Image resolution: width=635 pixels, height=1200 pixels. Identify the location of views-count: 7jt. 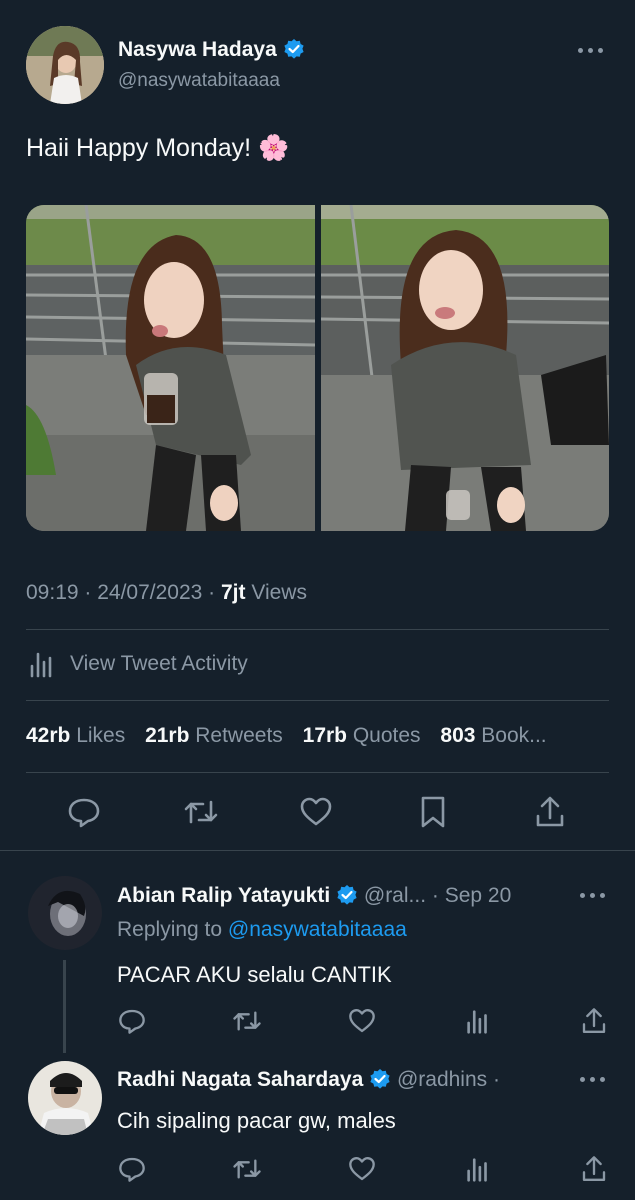
(233, 592).